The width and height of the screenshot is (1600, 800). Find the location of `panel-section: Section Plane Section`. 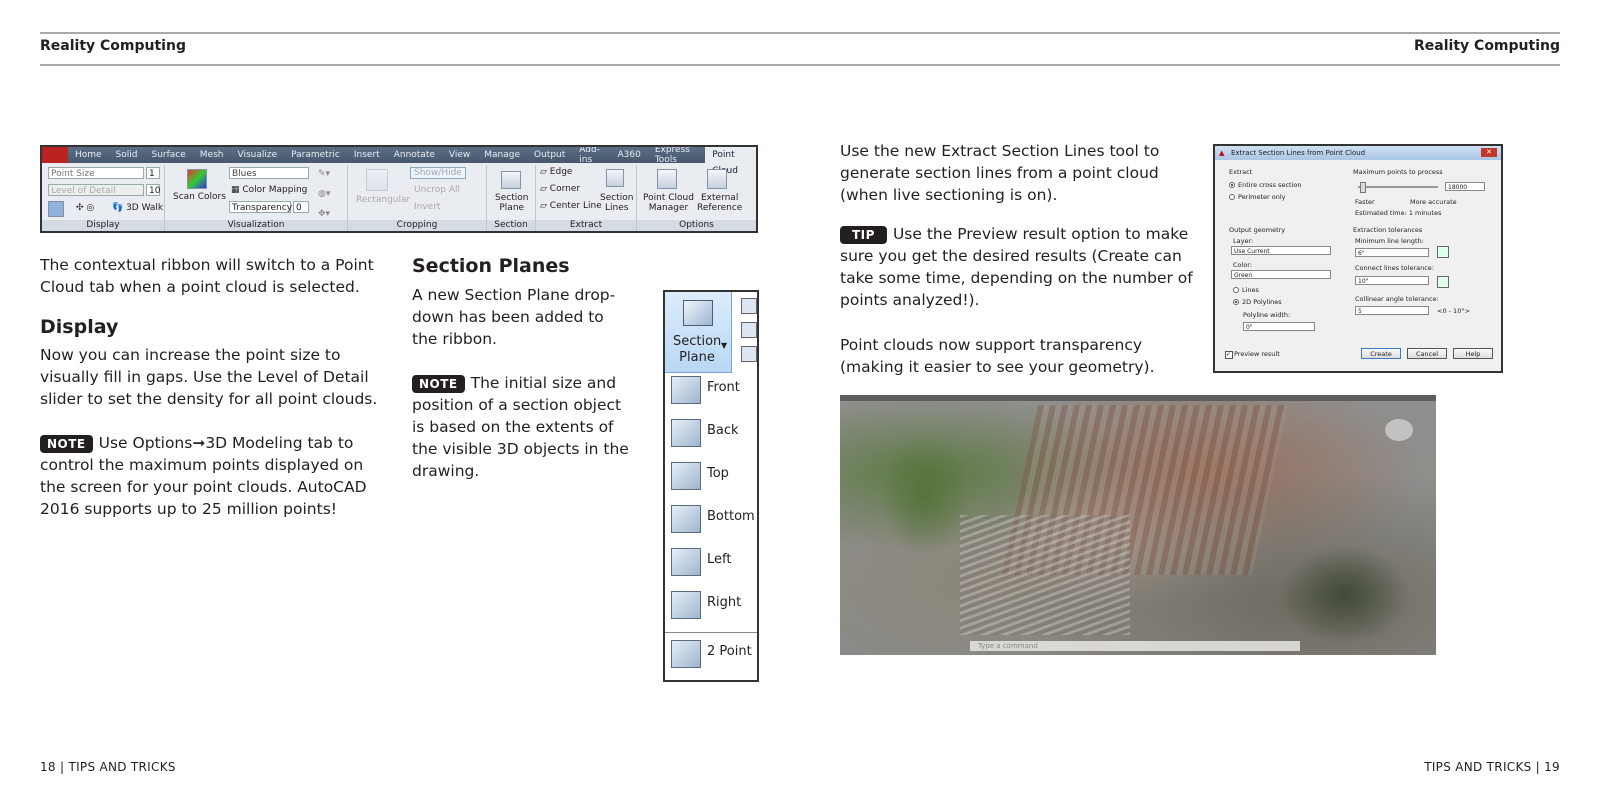

panel-section: Section Plane Section is located at coordinates (511, 198).